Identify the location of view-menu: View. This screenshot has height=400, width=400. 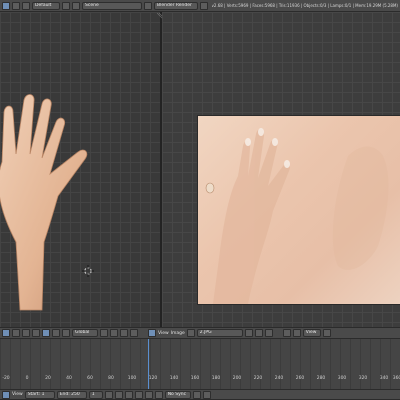
(163, 333).